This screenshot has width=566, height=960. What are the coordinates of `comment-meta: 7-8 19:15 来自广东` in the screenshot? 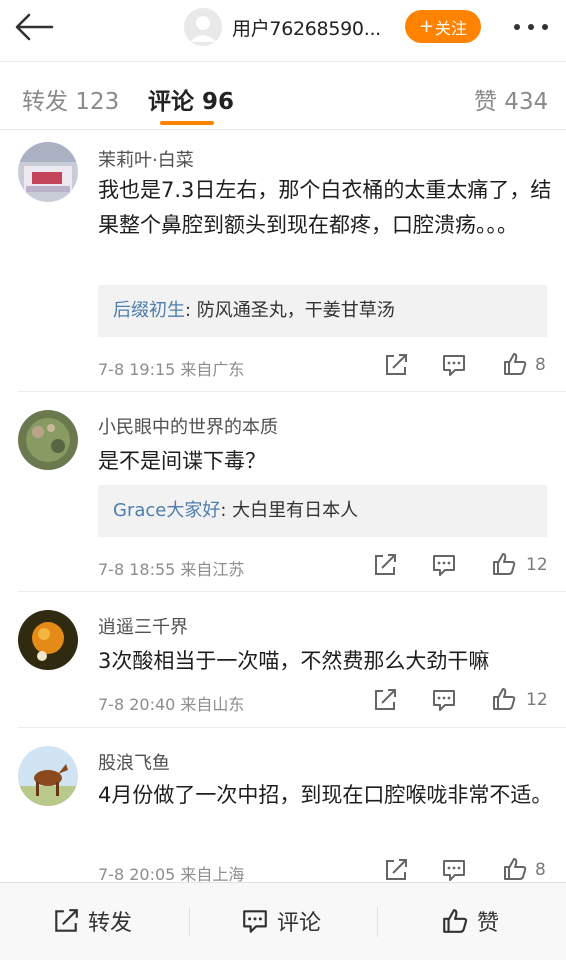 It's located at (171, 369).